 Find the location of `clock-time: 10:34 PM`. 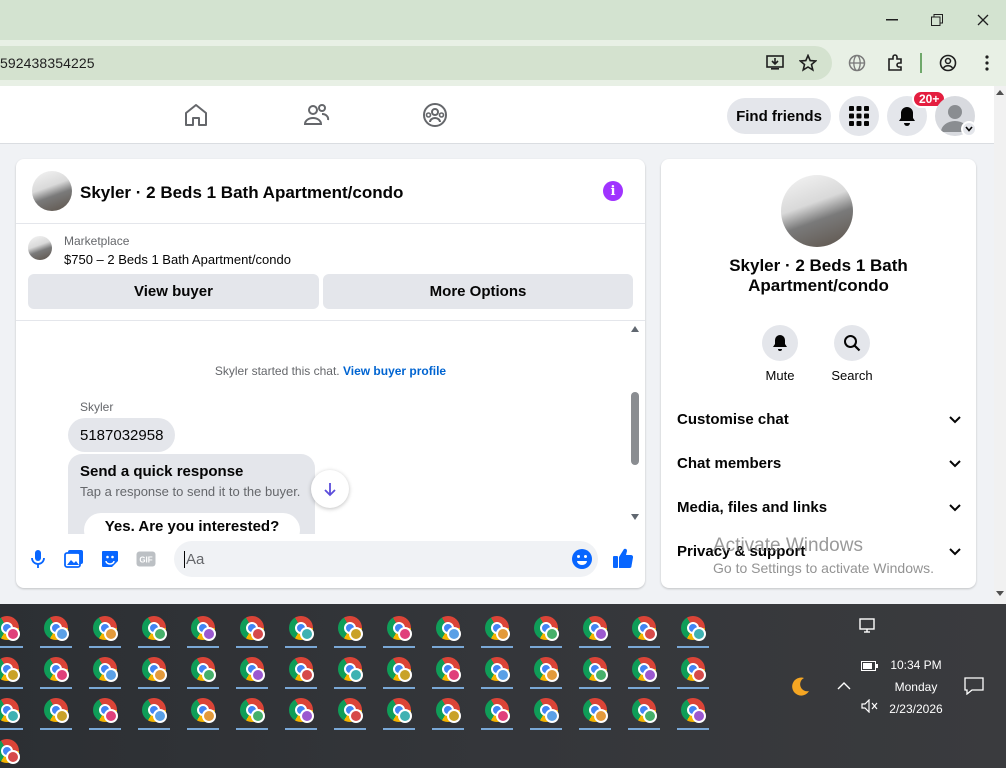

clock-time: 10:34 PM is located at coordinates (916, 665).